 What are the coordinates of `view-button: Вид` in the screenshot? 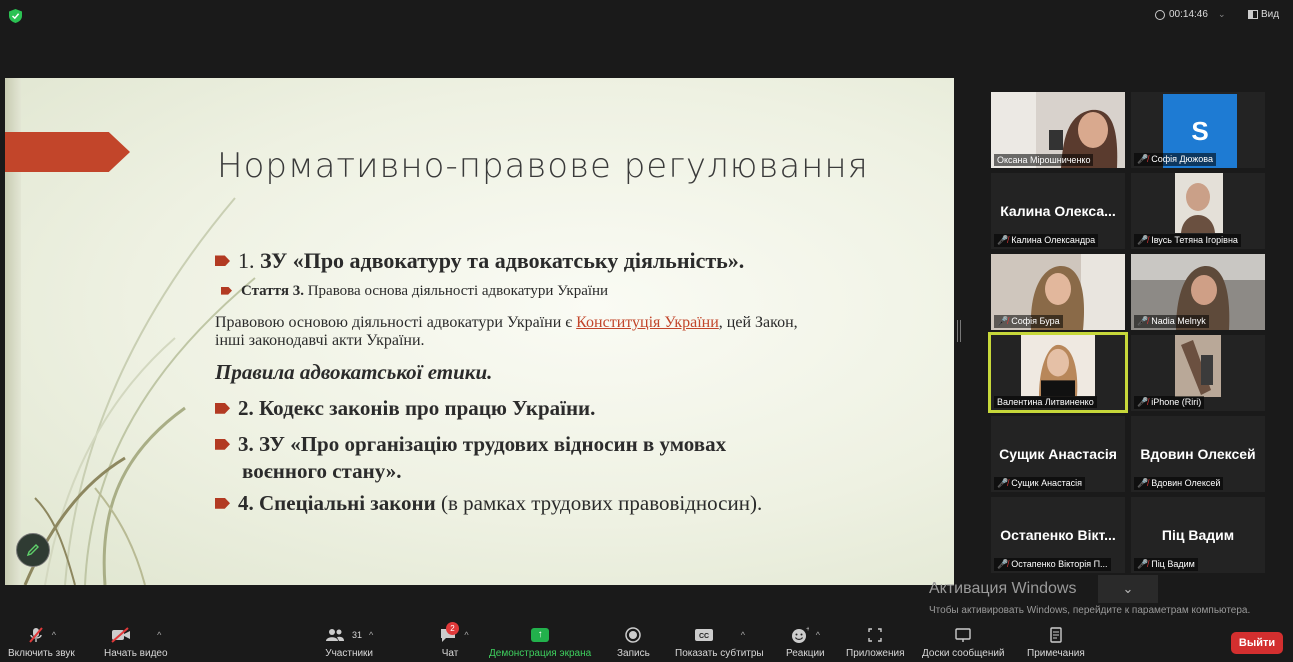 It's located at (1263, 14).